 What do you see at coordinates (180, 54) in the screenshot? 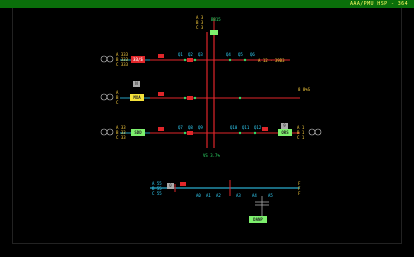
I see `bus-label-r1-0: Q1` at bounding box center [180, 54].